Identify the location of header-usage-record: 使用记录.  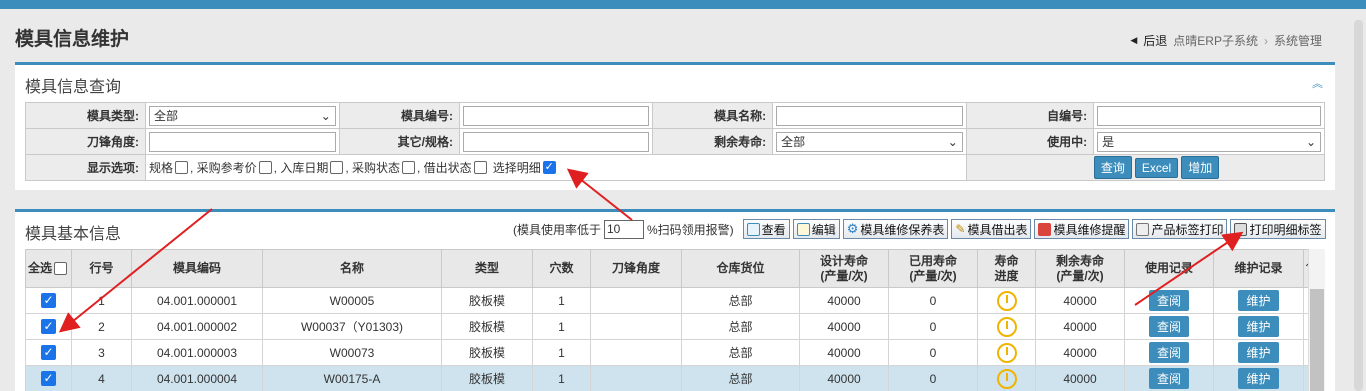
(1169, 268).